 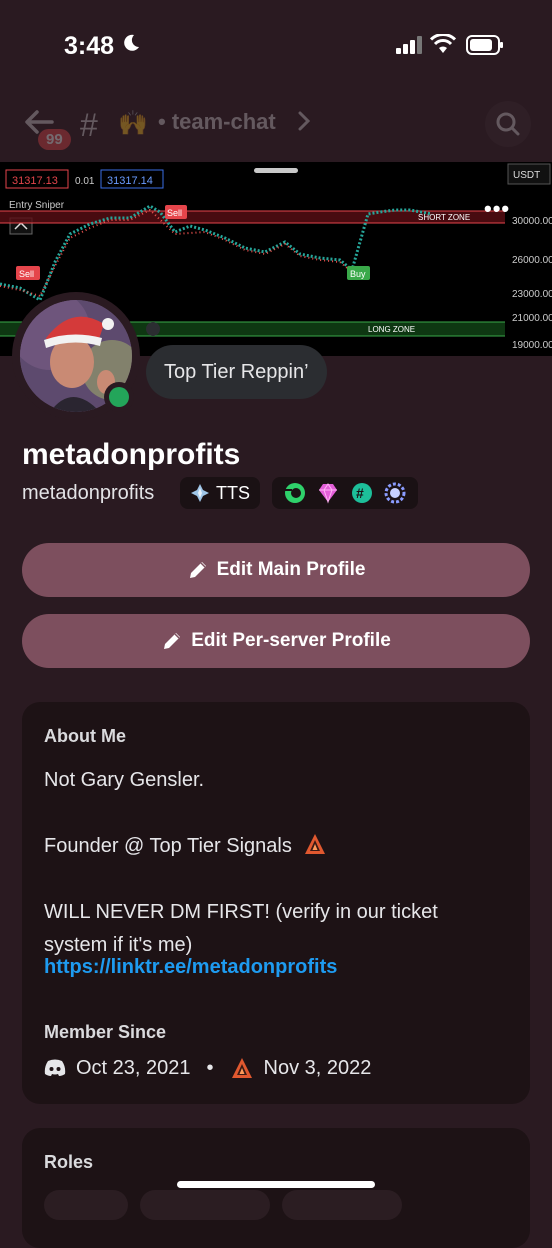 What do you see at coordinates (315, 844) in the screenshot?
I see `top-tier-signals-emoji-icon` at bounding box center [315, 844].